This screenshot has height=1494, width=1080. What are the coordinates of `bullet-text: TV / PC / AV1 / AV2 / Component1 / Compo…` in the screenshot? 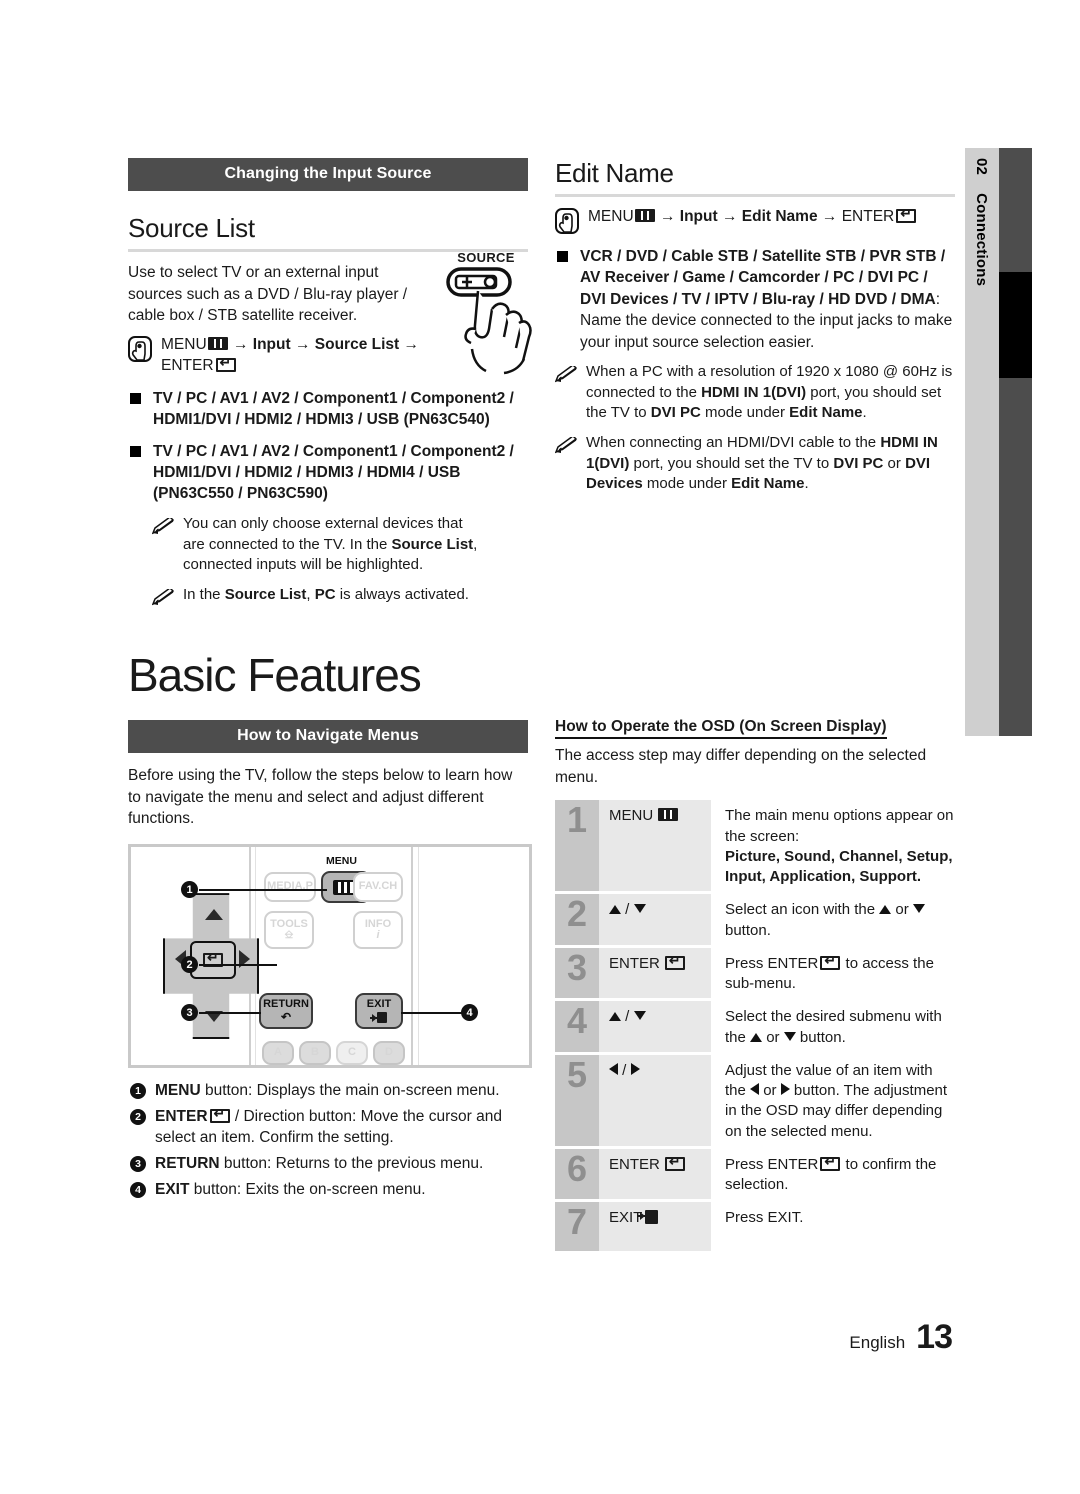 It's located at (333, 472).